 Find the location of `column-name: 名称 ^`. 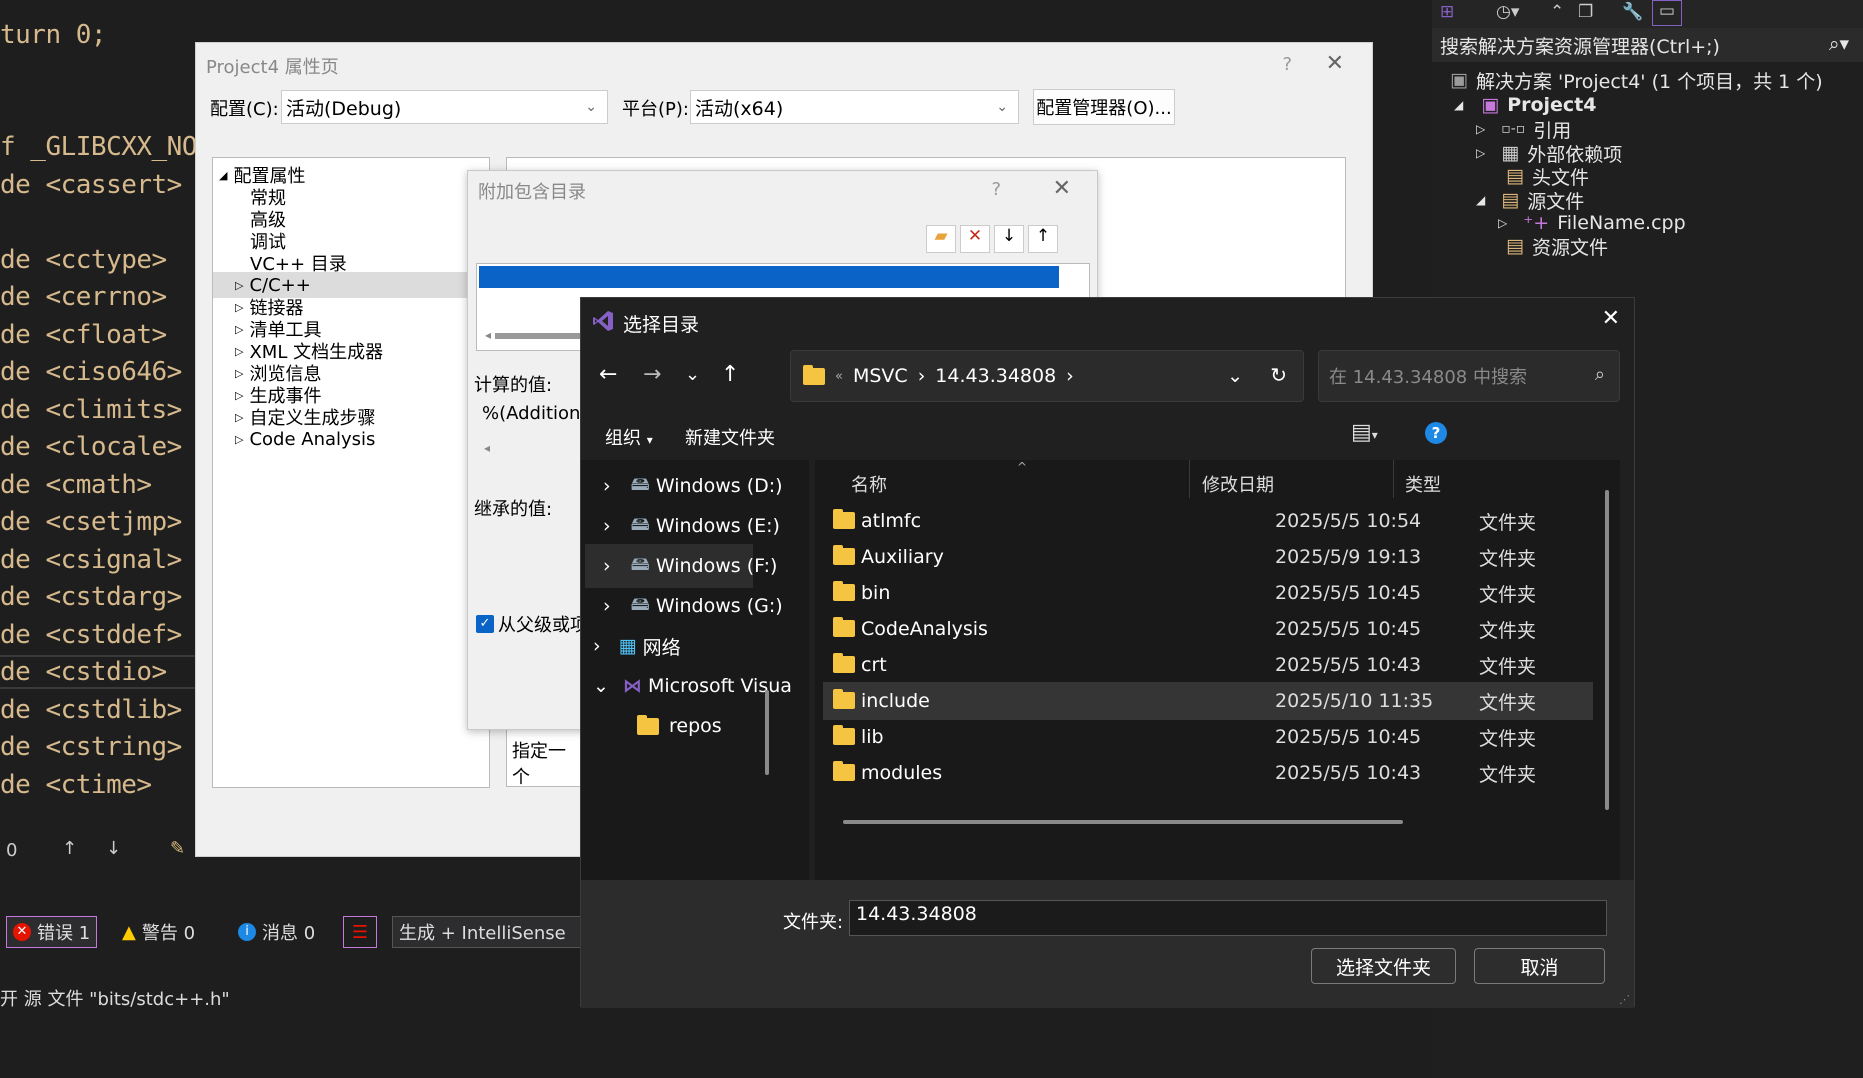

column-name: 名称 ^ is located at coordinates (1004, 484).